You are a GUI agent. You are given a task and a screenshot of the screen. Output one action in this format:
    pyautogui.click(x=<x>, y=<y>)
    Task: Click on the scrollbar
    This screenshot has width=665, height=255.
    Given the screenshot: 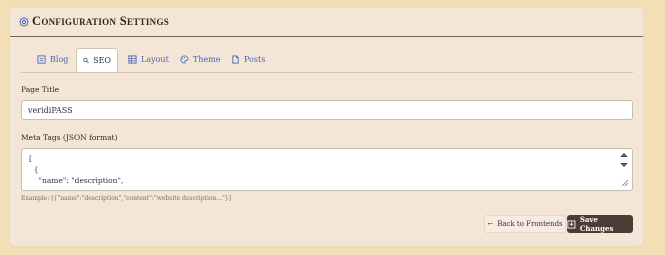 What is the action you would take?
    pyautogui.click(x=624, y=170)
    